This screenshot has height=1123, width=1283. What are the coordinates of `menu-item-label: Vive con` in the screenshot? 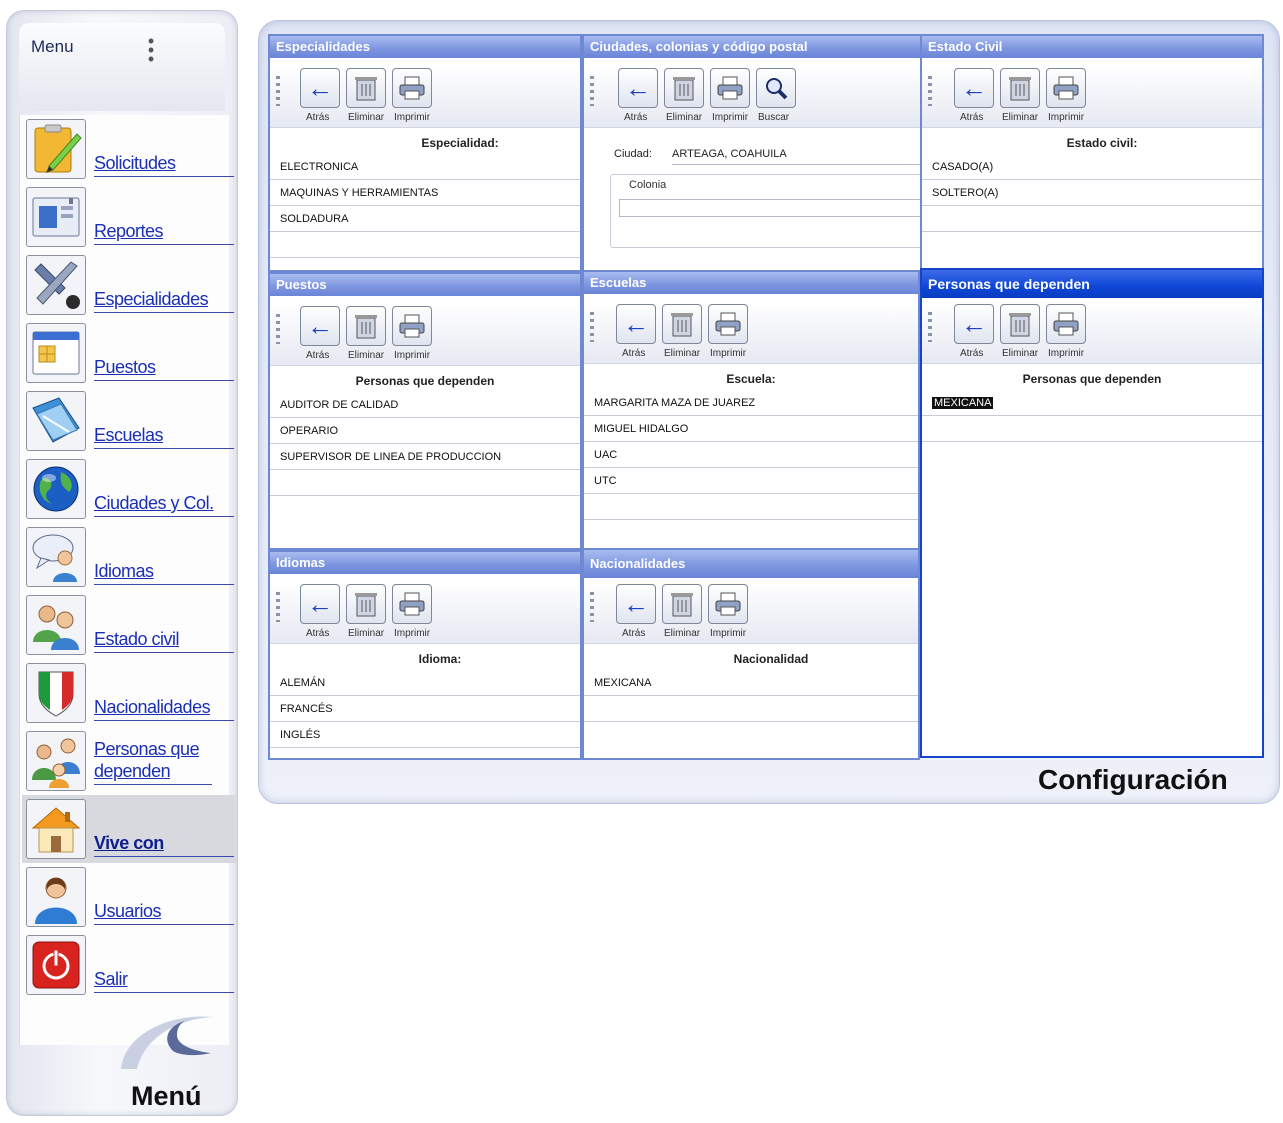 It's located at (164, 845).